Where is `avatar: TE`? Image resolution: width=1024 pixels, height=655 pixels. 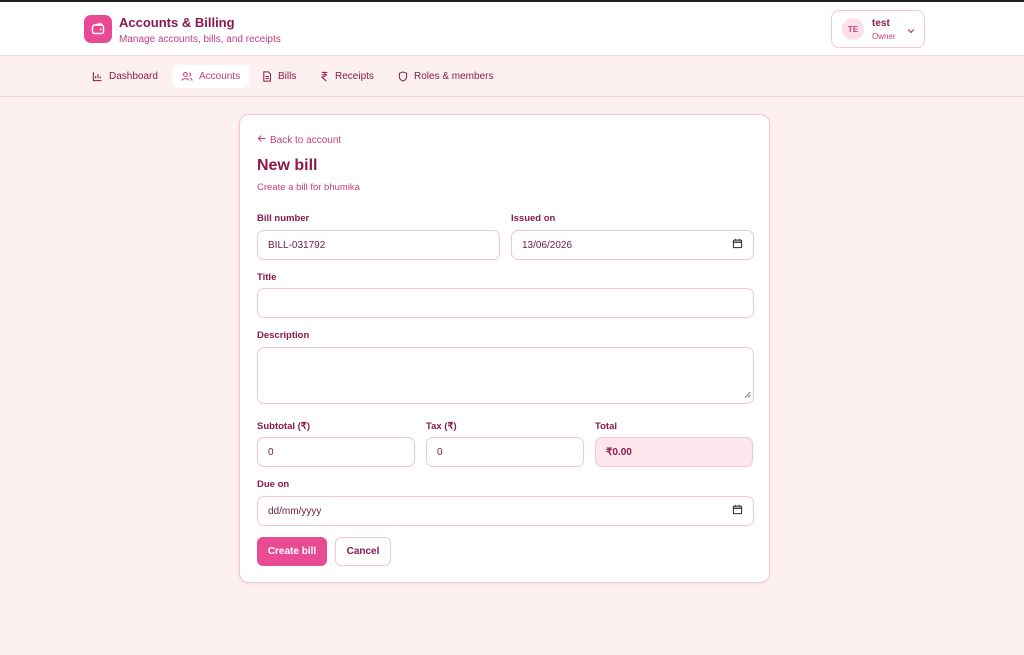 avatar: TE is located at coordinates (853, 29).